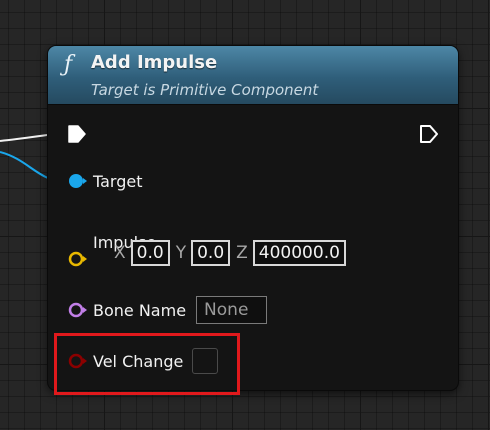 Image resolution: width=490 pixels, height=430 pixels. I want to click on impulse-z-input: 400000.0, so click(299, 253).